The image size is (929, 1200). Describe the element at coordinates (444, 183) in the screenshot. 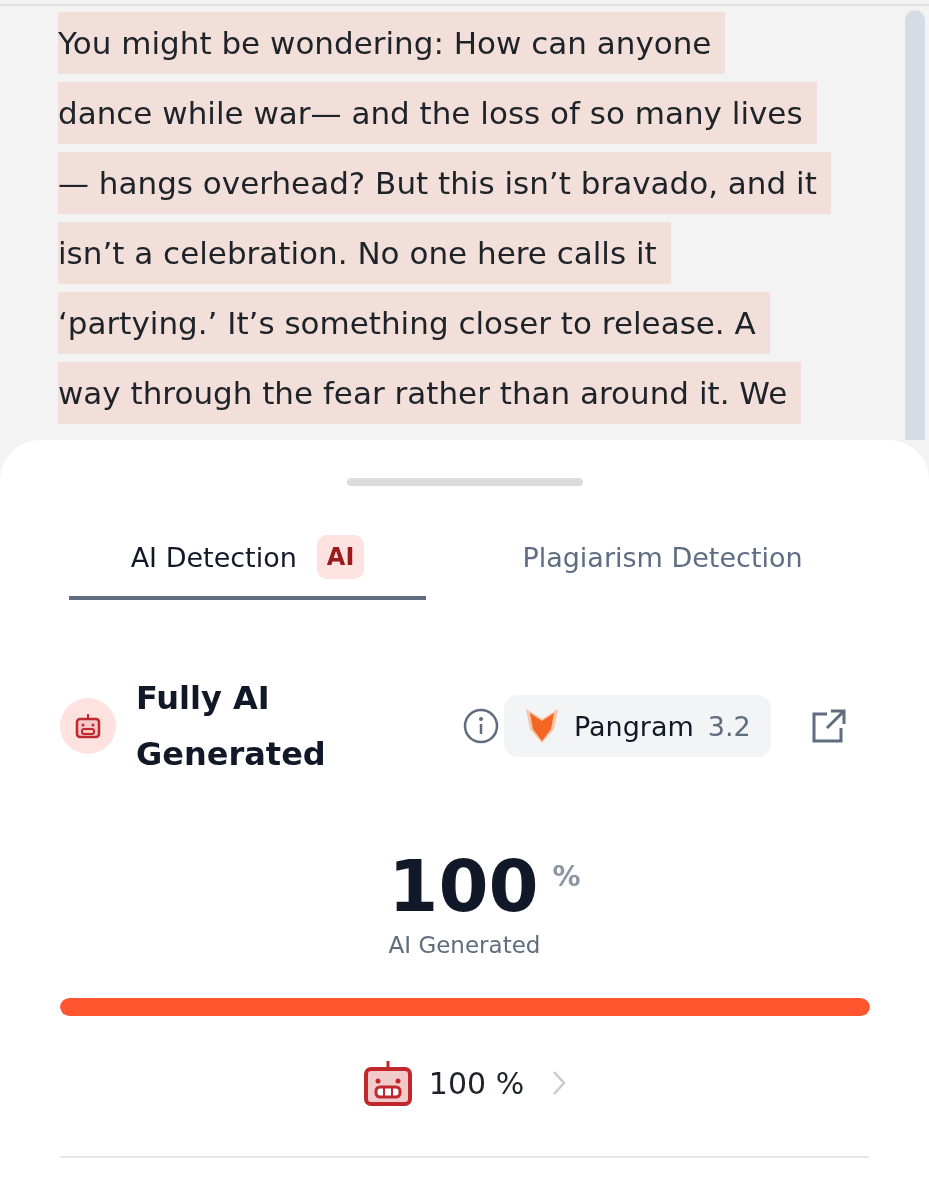

I see `article-text: — hangs overhead? But this isn’t bravado, and it` at that location.